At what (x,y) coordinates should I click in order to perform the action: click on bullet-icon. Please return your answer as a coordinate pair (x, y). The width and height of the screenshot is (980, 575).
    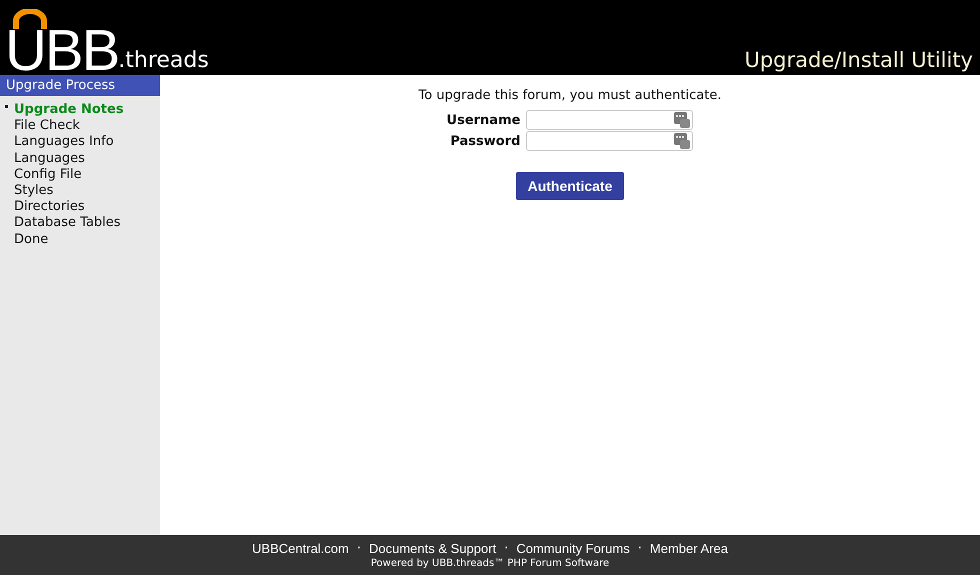
    Looking at the image, I should click on (6, 106).